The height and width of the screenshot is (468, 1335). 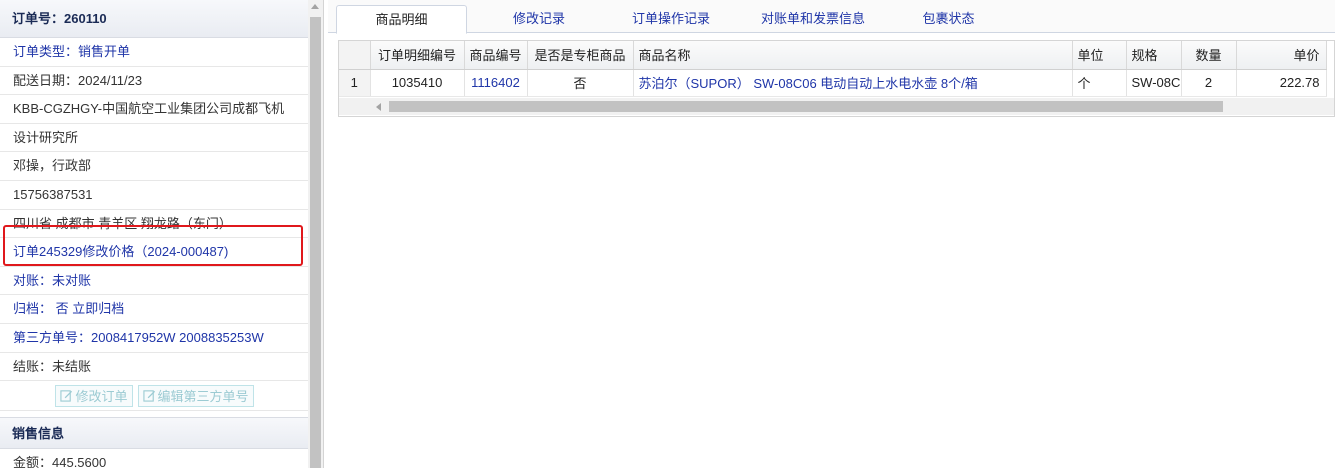 What do you see at coordinates (417, 83) in the screenshot?
I see `detail-id-cell: 1035410` at bounding box center [417, 83].